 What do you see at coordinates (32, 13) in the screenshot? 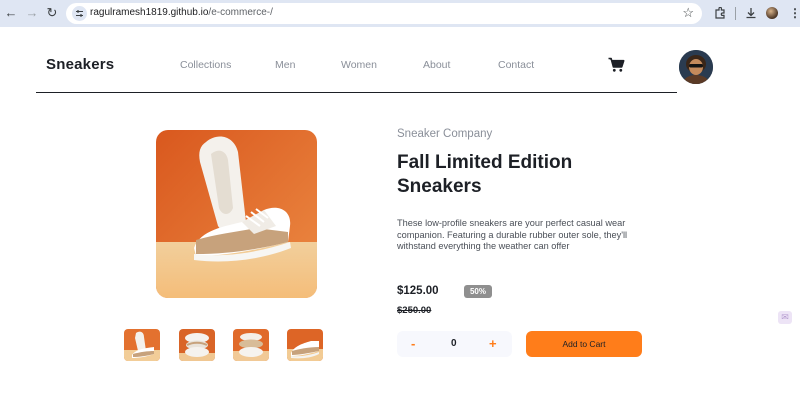
I see `forward-arrow-icon: →` at bounding box center [32, 13].